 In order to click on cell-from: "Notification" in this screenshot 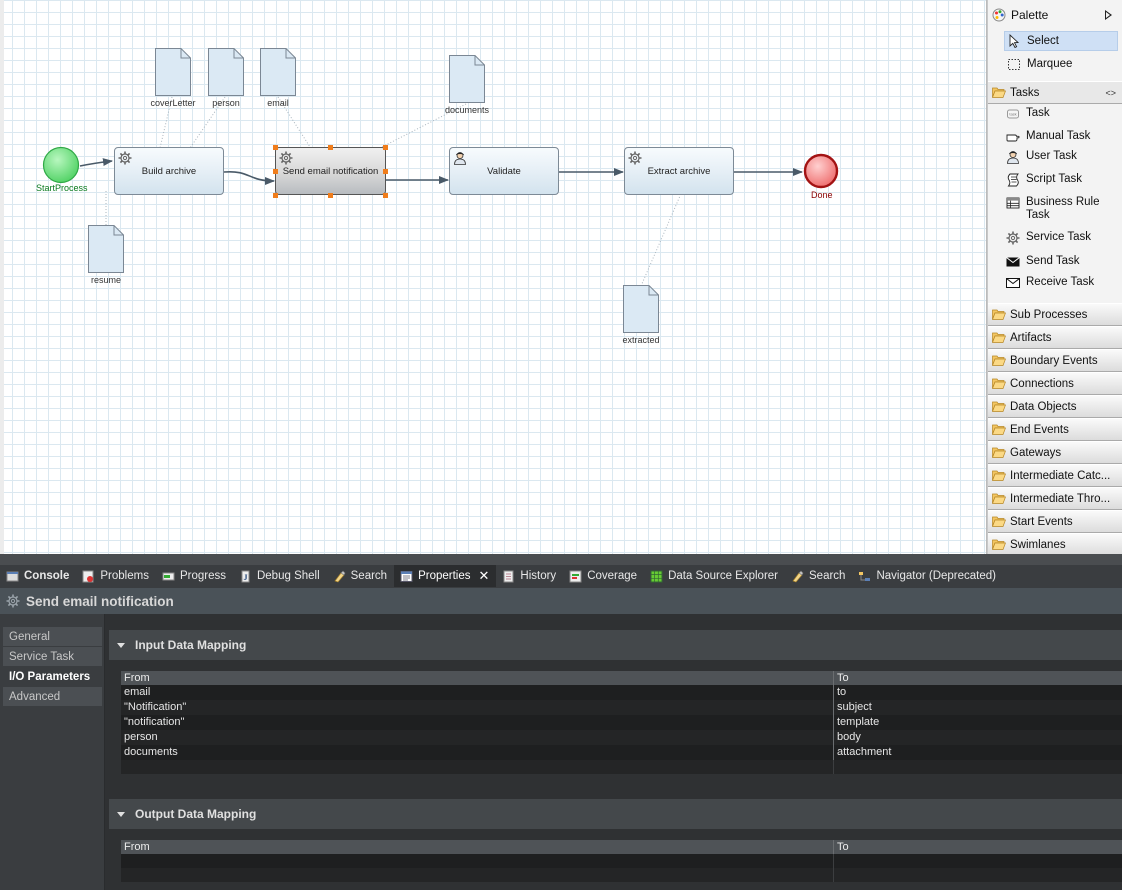, I will do `click(477, 707)`.